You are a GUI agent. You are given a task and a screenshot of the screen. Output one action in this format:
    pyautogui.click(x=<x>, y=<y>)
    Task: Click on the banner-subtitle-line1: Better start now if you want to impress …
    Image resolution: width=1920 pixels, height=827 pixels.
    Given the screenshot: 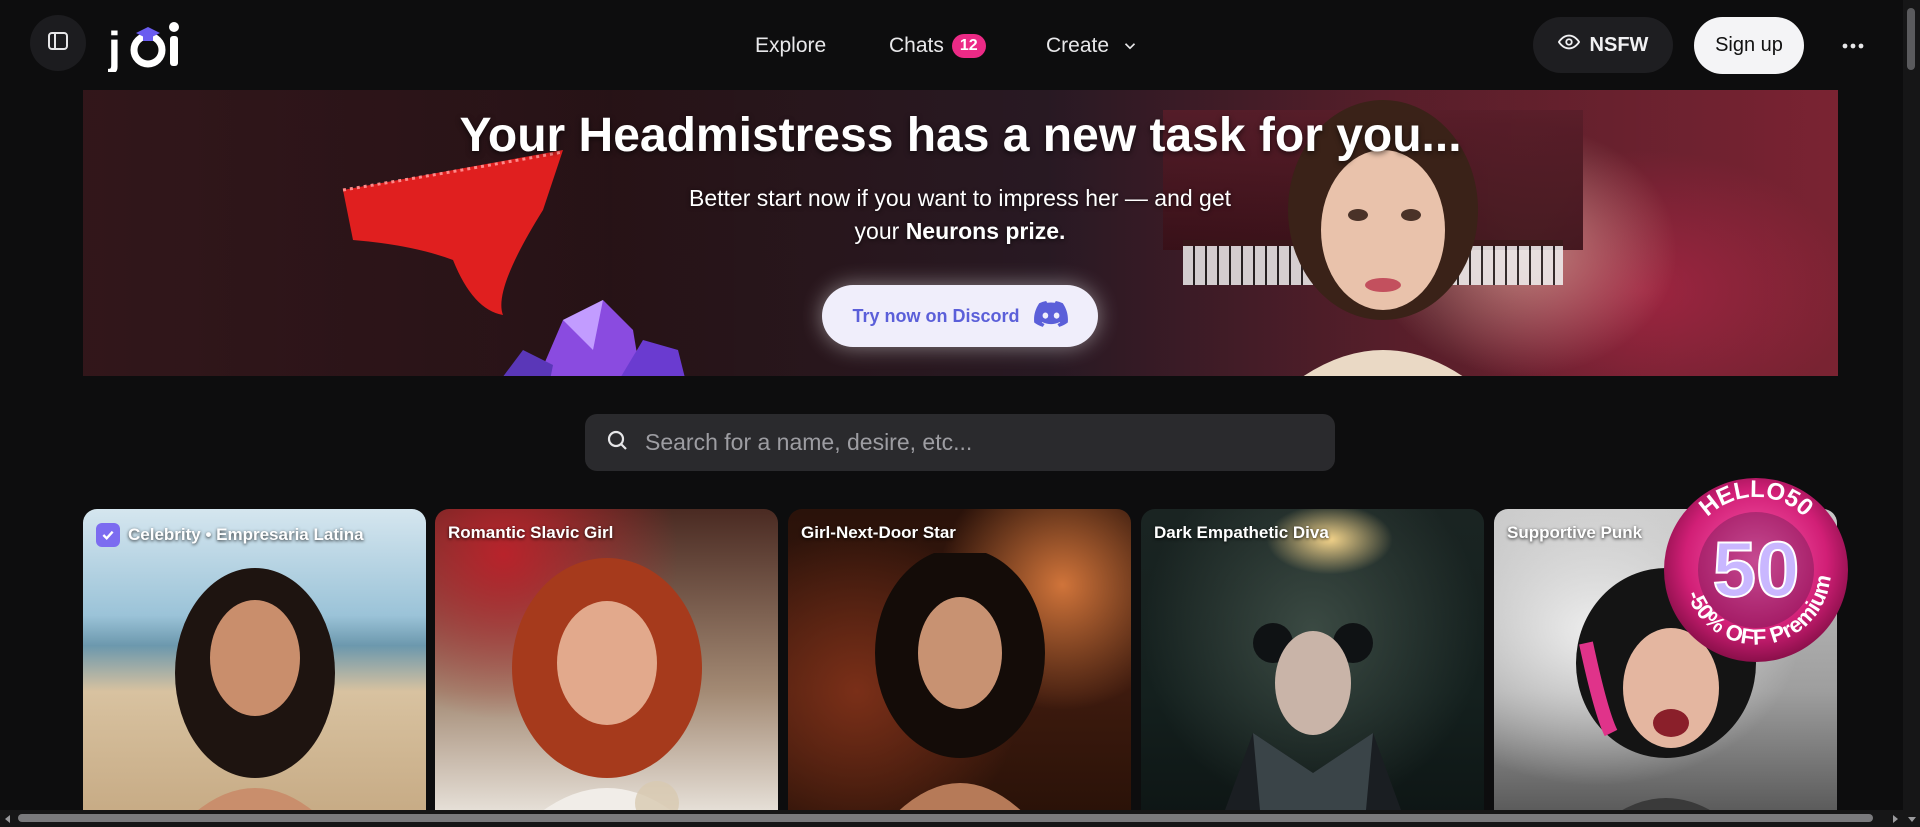 What is the action you would take?
    pyautogui.click(x=960, y=198)
    